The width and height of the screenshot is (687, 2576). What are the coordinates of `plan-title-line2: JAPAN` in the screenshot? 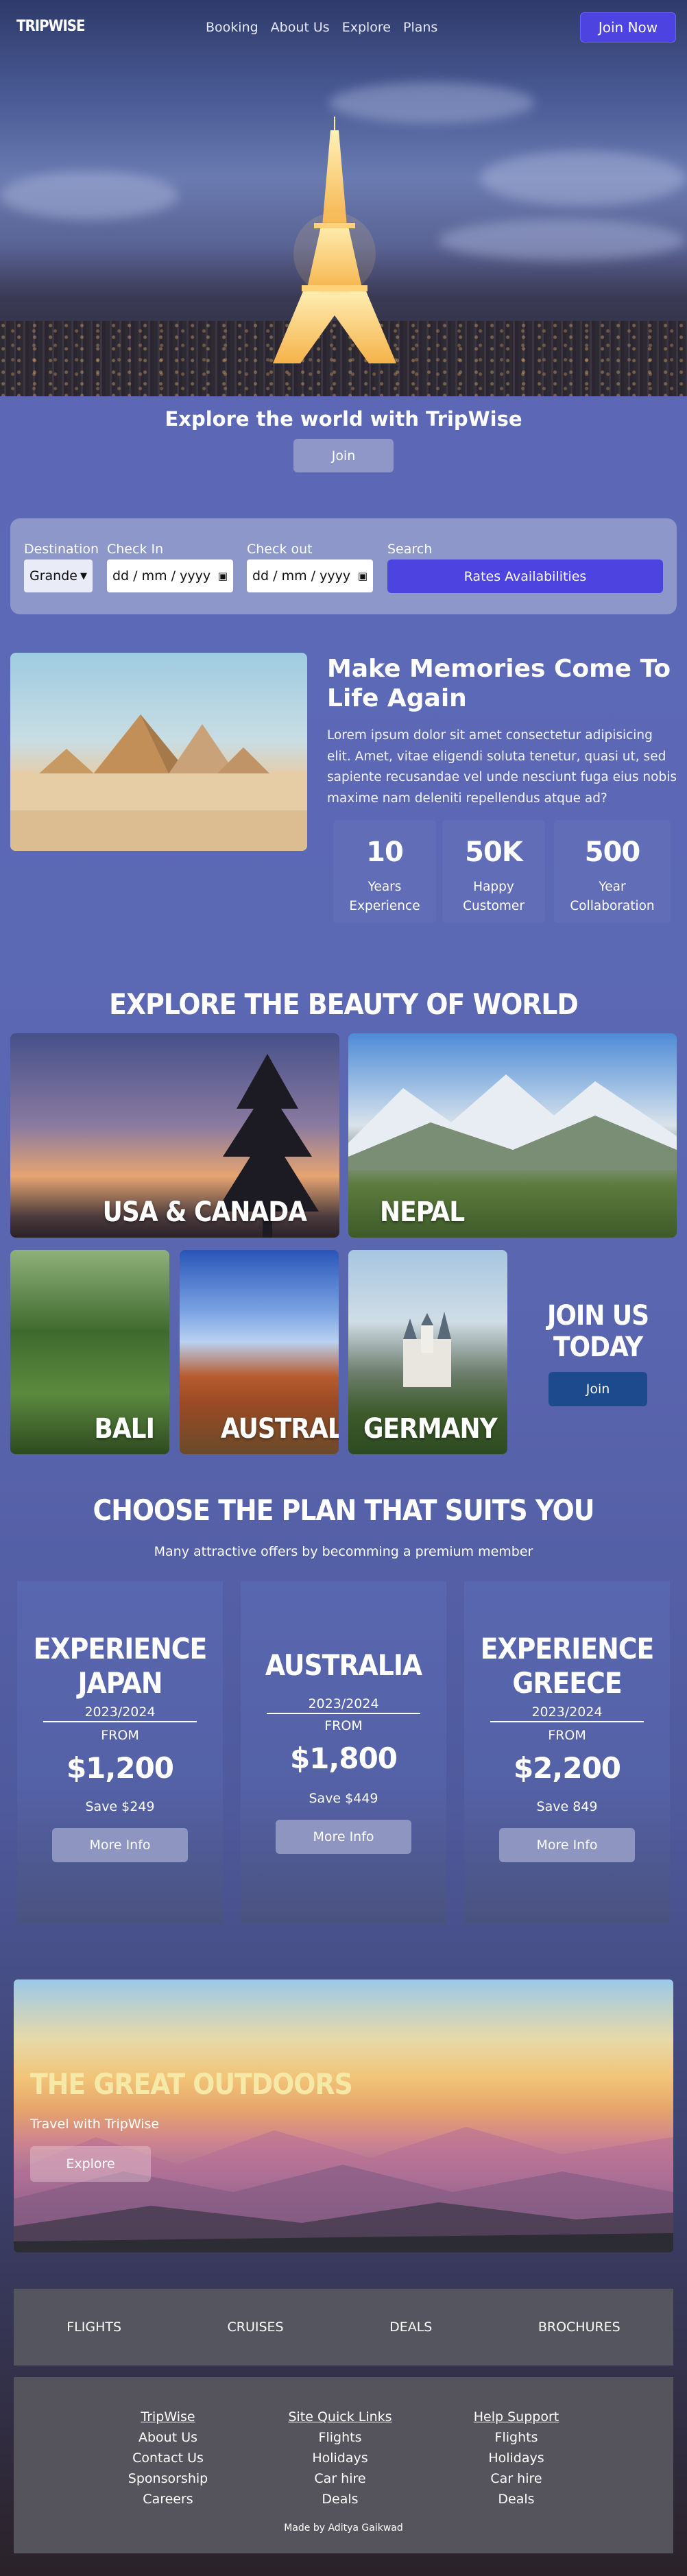 It's located at (120, 1683).